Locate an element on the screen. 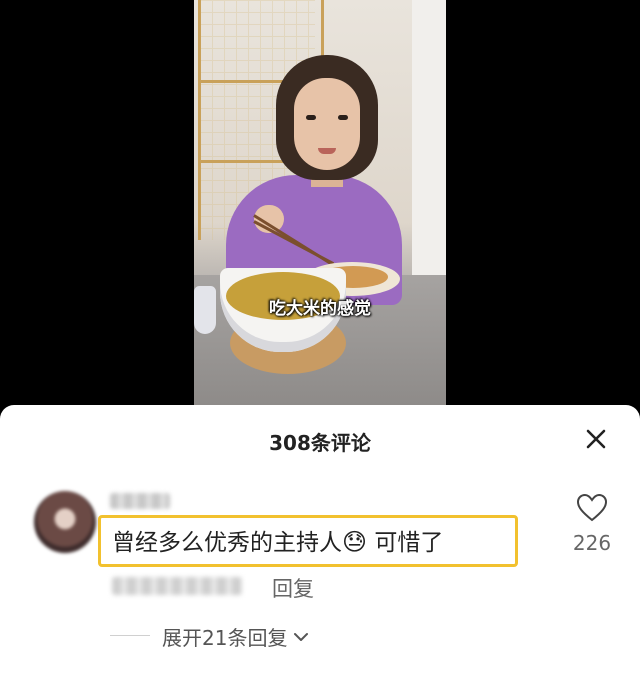 The height and width of the screenshot is (673, 640). comment-text: 曾经多么优秀的主持人😓 可惜了 is located at coordinates (277, 540).